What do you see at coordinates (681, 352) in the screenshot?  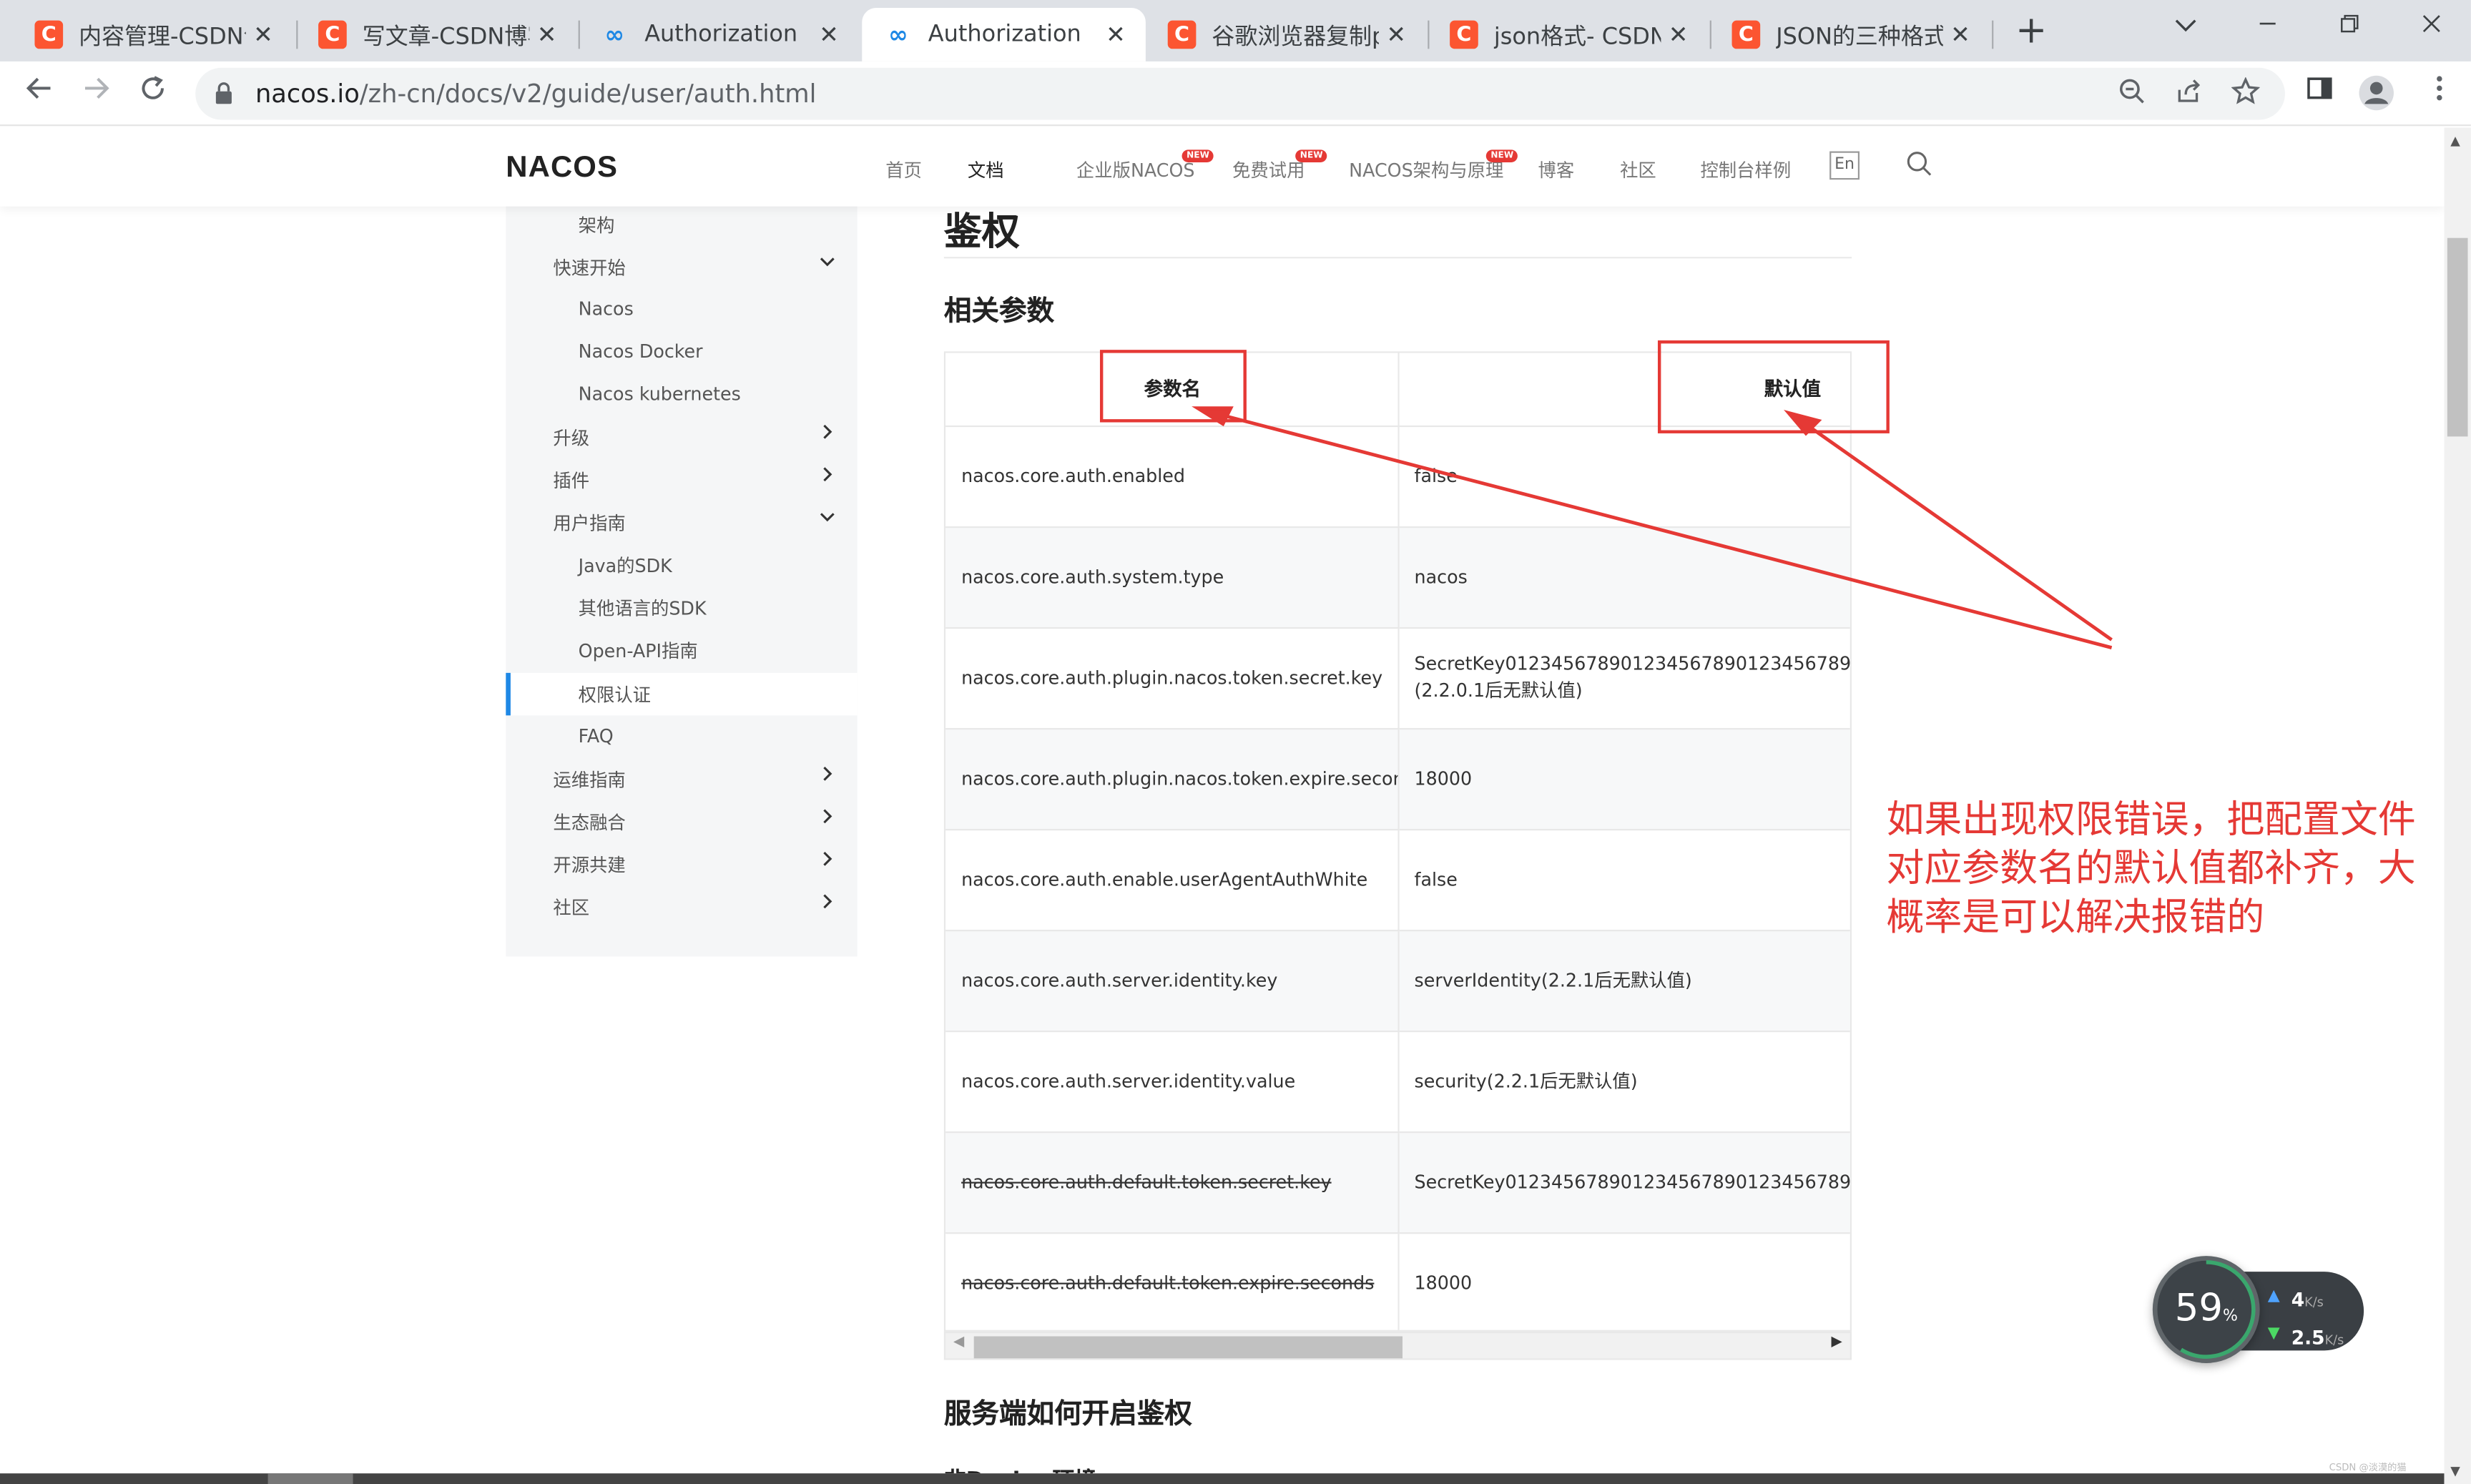 I see `sidebar-item-nacos-docker: Nacos Docker` at bounding box center [681, 352].